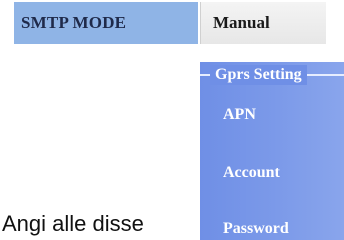 The height and width of the screenshot is (240, 344). I want to click on smtp-mode-label: SMTP MODE, so click(106, 23).